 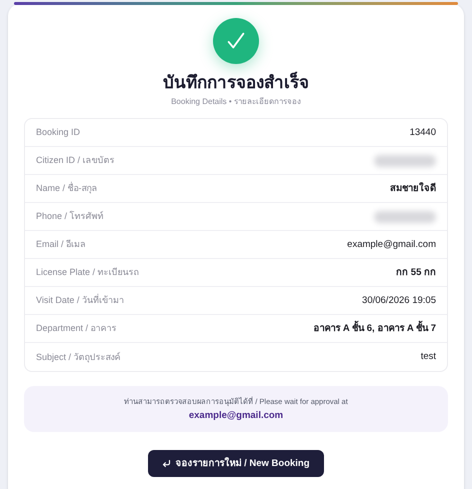 I want to click on field-value: 13440, so click(x=423, y=133).